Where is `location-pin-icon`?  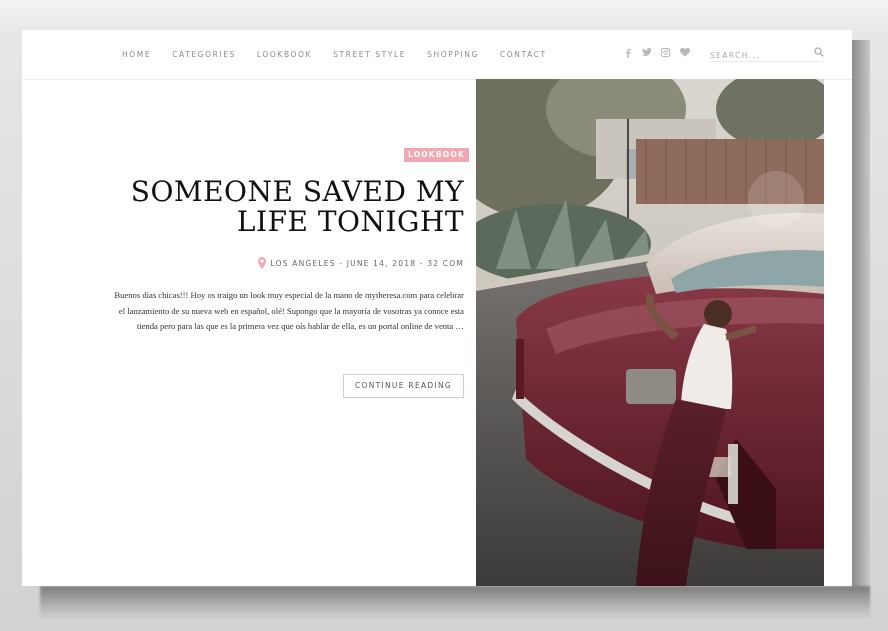 location-pin-icon is located at coordinates (261, 263).